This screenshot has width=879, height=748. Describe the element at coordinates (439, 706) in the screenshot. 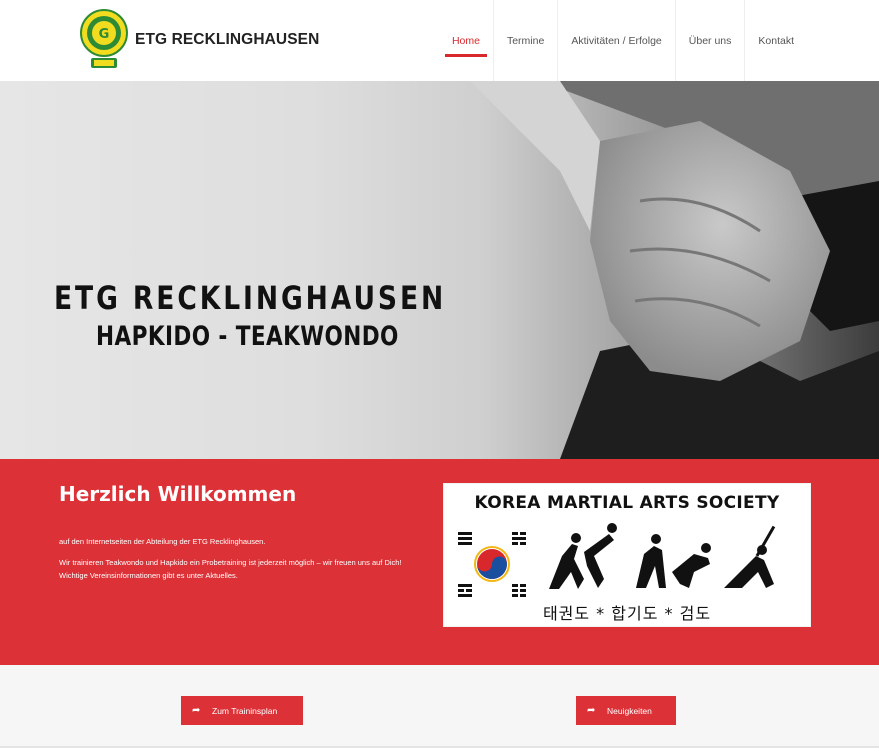

I see `action-section: ➦ Zum Traininsplan ➦ Neuigkeiten` at that location.